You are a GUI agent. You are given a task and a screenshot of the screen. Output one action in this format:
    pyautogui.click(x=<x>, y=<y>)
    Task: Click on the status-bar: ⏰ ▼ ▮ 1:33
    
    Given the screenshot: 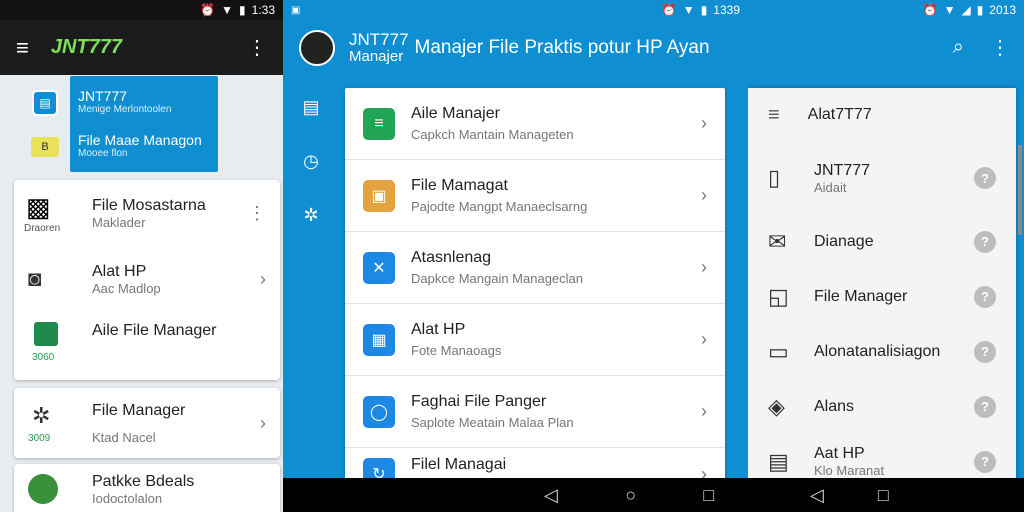 What is the action you would take?
    pyautogui.click(x=141, y=10)
    